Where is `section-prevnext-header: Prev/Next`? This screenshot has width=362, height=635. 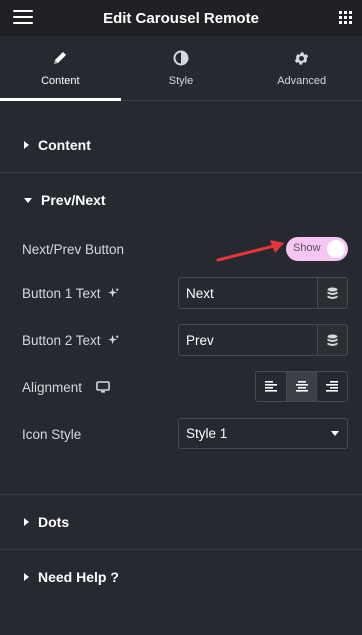 section-prevnext-header: Prev/Next is located at coordinates (181, 200).